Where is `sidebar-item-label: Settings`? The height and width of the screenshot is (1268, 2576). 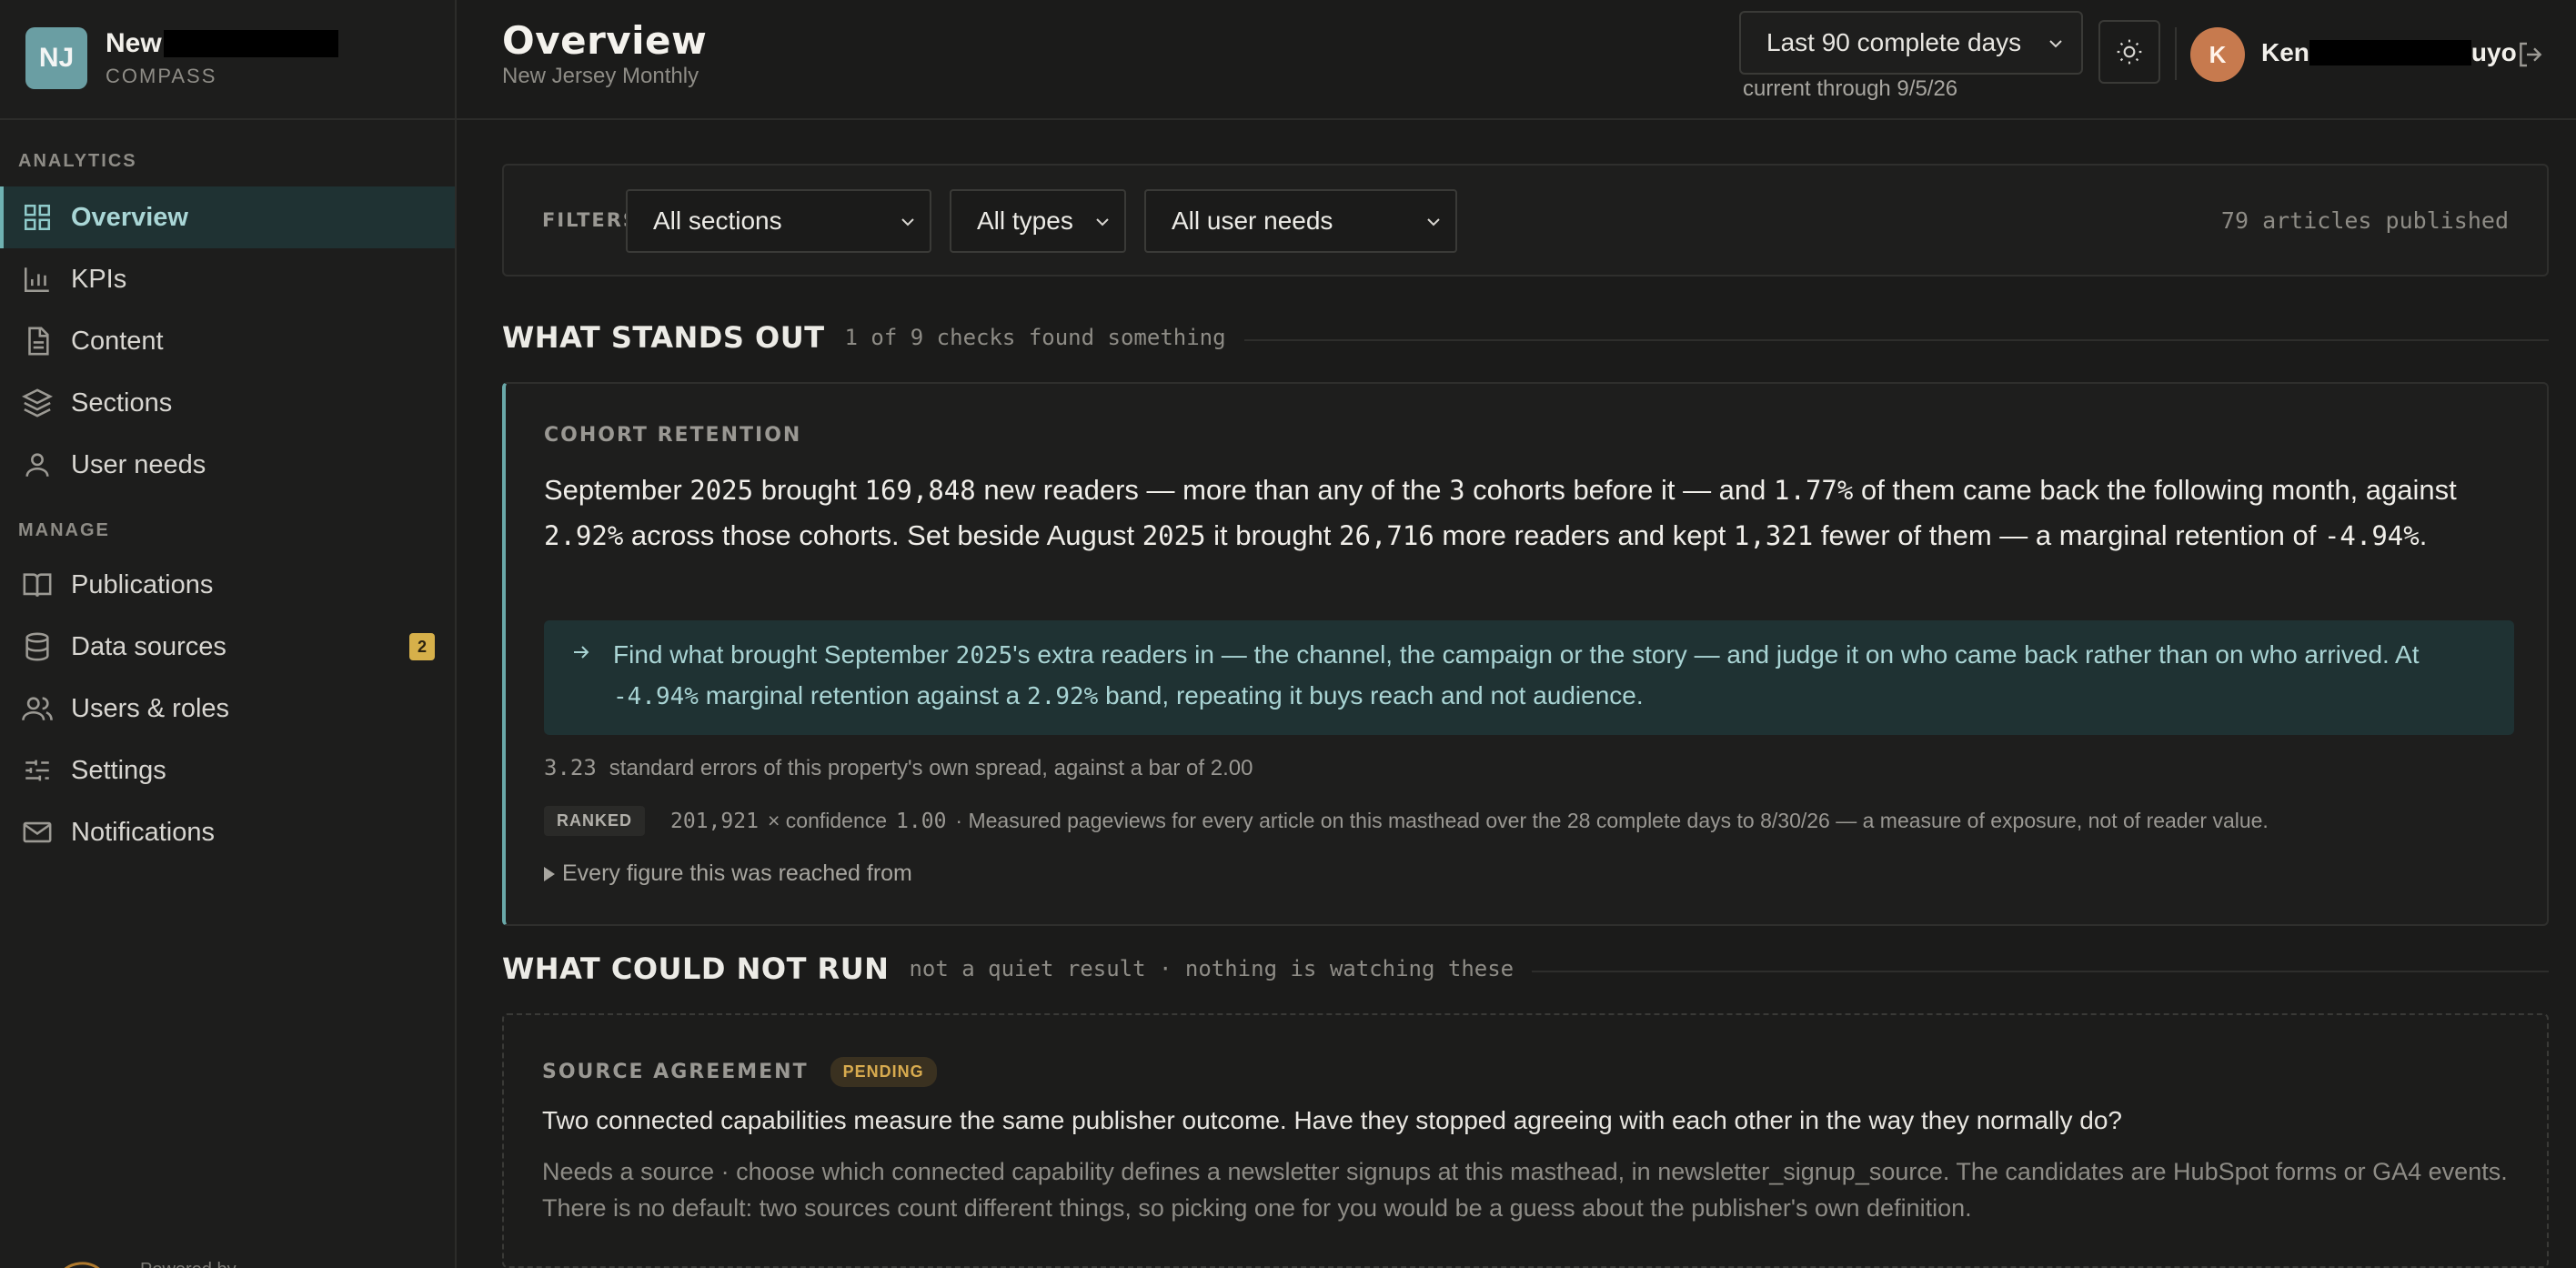 sidebar-item-label: Settings is located at coordinates (118, 770).